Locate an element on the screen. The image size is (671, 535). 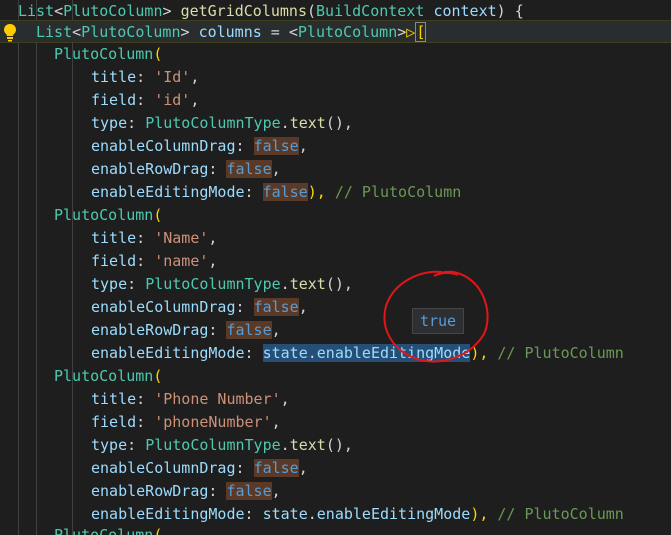
fold-indicator-icon: ▷ is located at coordinates (410, 32).